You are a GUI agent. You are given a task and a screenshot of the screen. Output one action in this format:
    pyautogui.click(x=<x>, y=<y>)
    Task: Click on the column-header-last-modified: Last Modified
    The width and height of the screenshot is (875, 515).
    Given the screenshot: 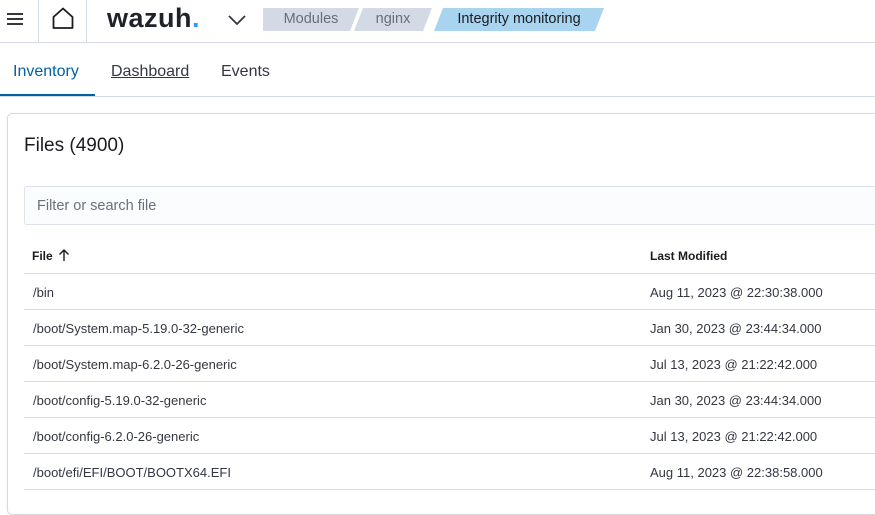 What is the action you would take?
    pyautogui.click(x=688, y=256)
    